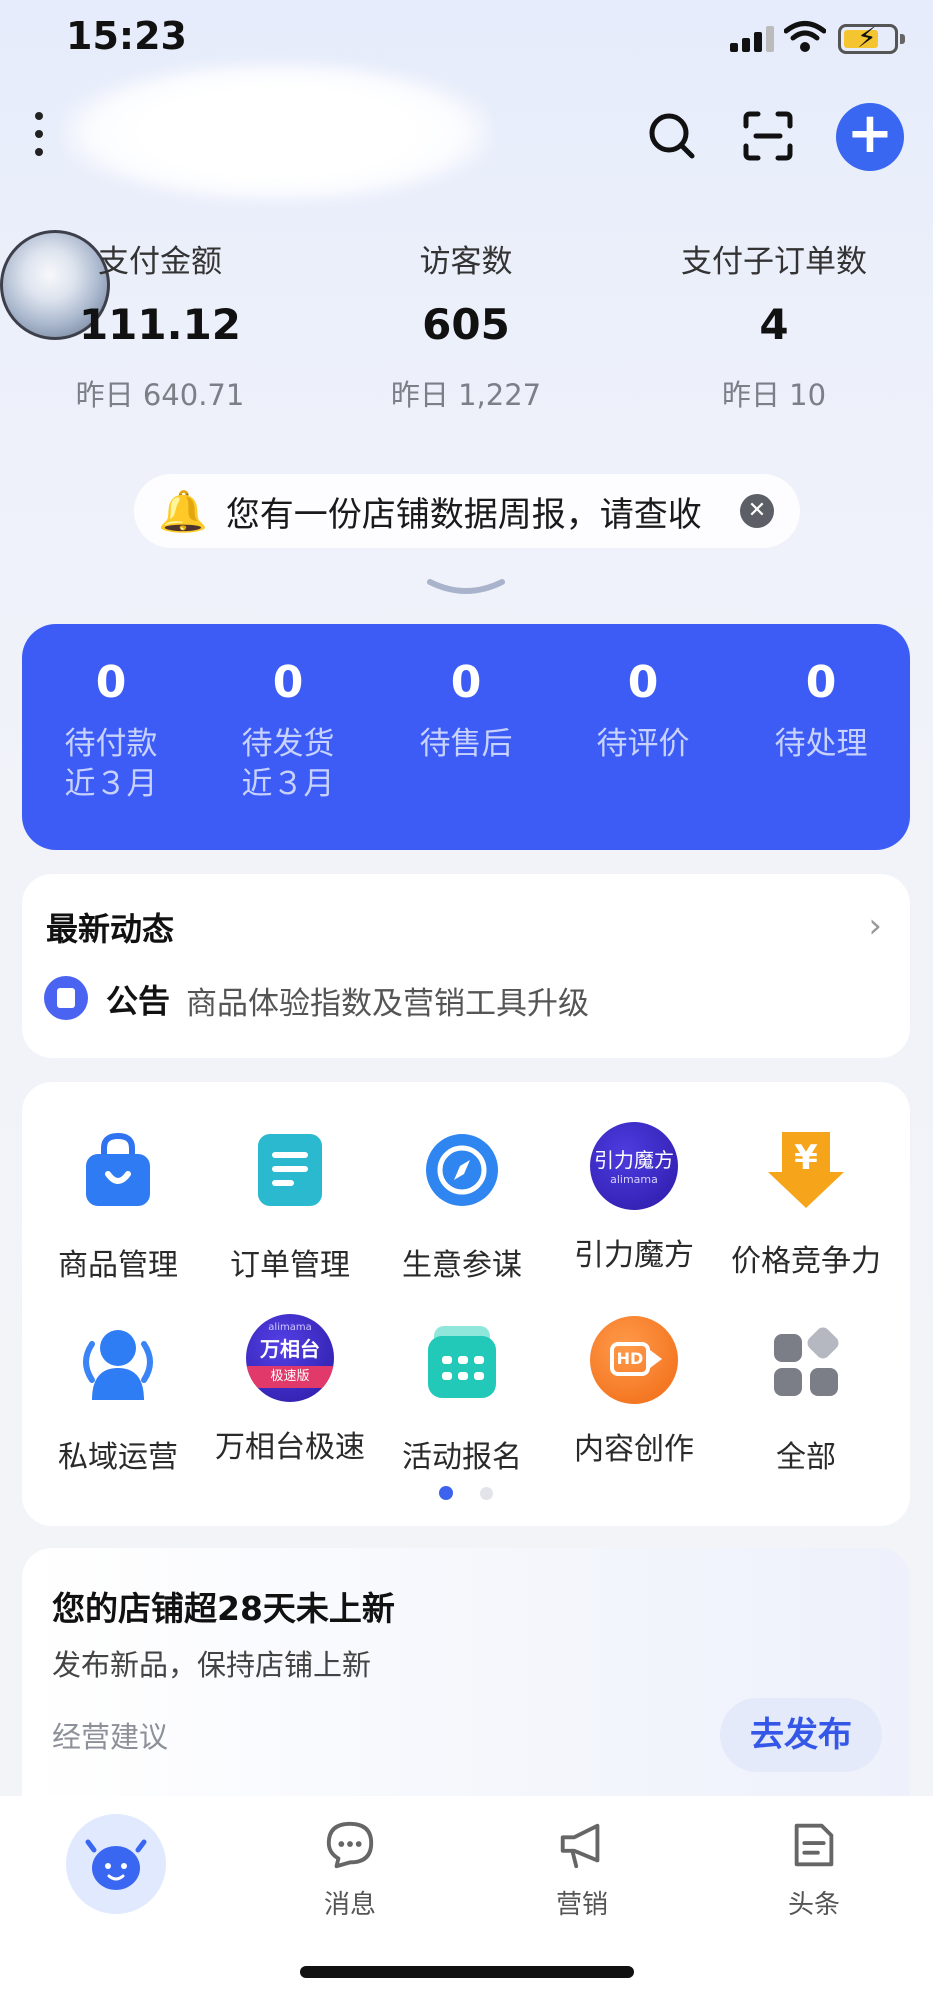  What do you see at coordinates (466, 262) in the screenshot?
I see `stat-label-visitors: 访客数` at bounding box center [466, 262].